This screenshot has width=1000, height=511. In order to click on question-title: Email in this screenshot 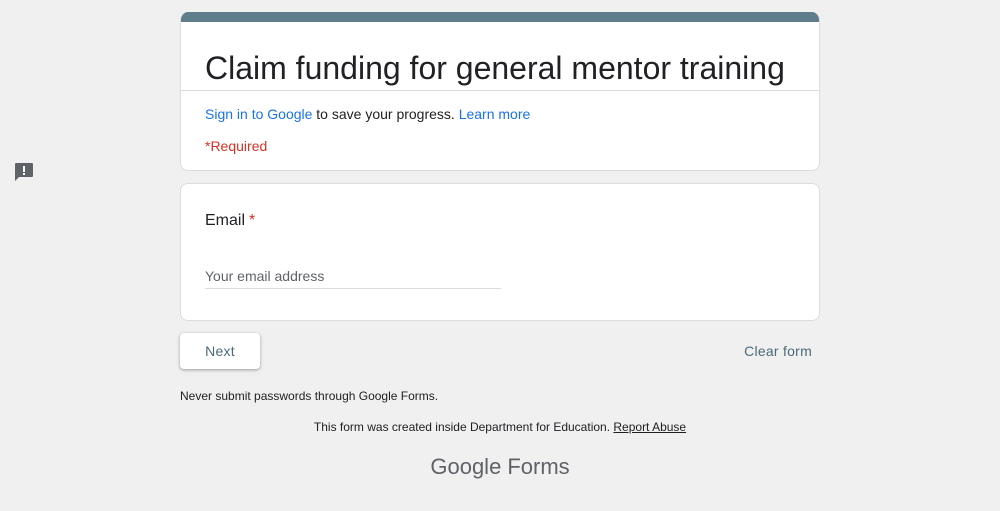, I will do `click(225, 220)`.